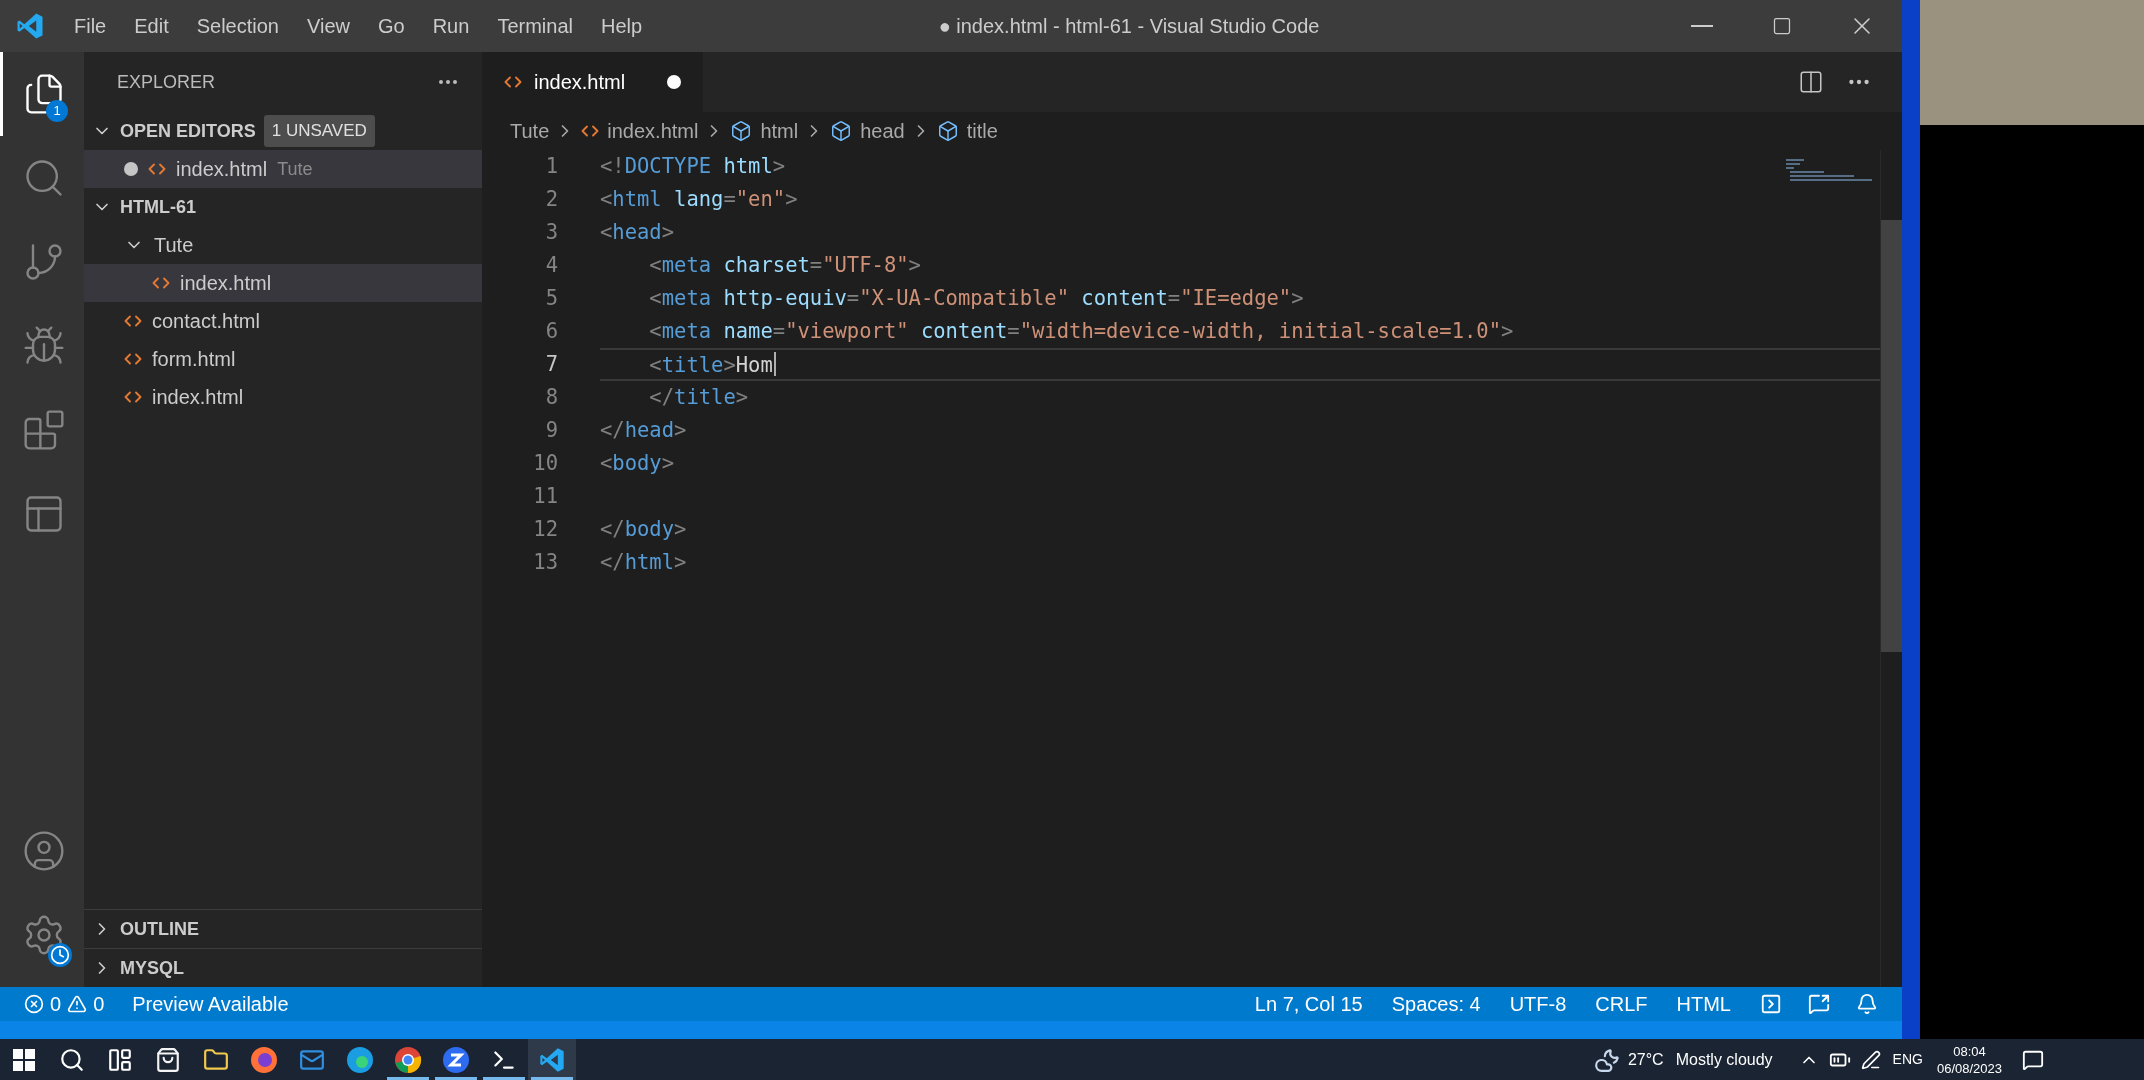 This screenshot has height=1080, width=2144. What do you see at coordinates (764, 131) in the screenshot?
I see `breadcrumb-item: html` at bounding box center [764, 131].